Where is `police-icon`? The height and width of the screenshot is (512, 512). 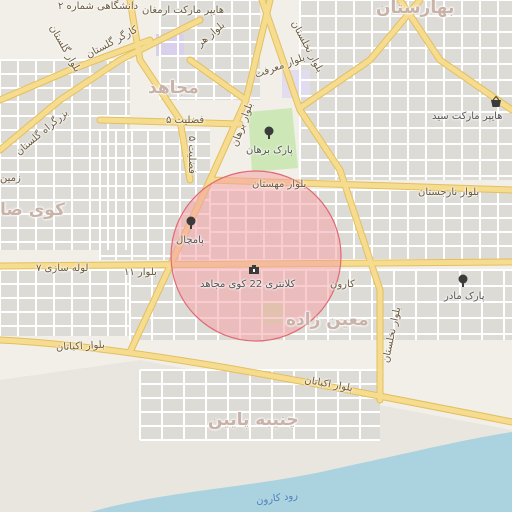 police-icon is located at coordinates (254, 270).